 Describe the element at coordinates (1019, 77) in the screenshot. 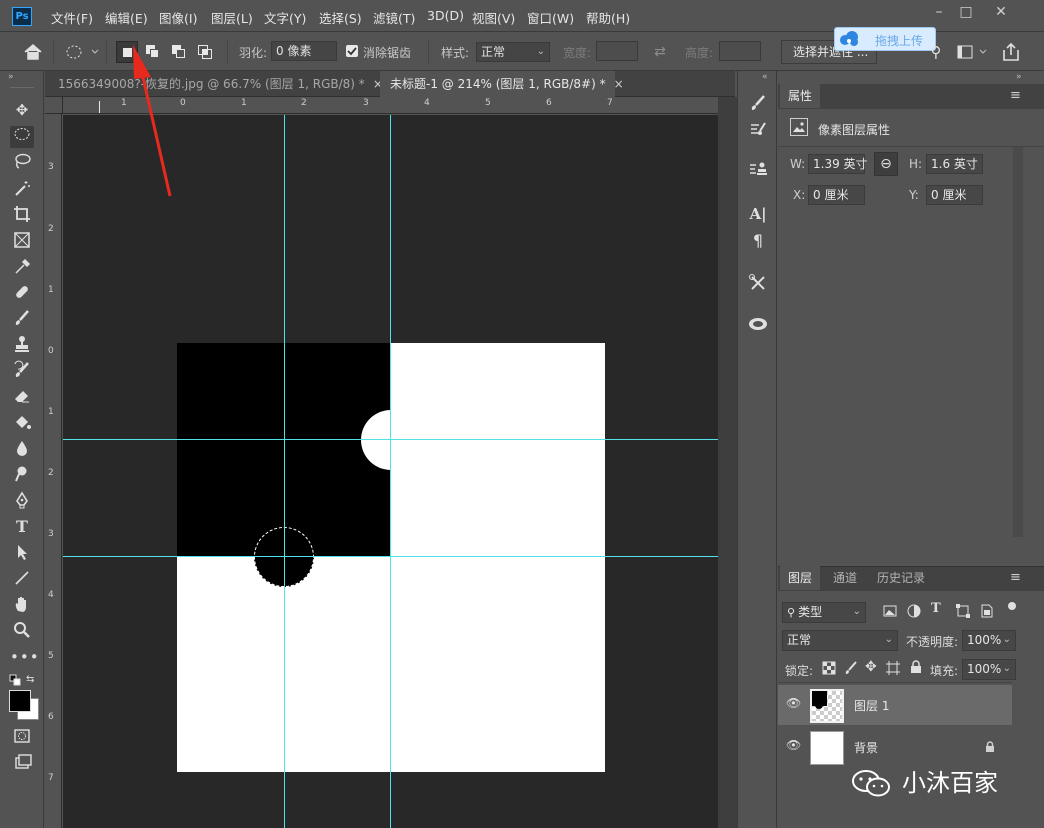

I see `collapse-dock-icon: »` at that location.